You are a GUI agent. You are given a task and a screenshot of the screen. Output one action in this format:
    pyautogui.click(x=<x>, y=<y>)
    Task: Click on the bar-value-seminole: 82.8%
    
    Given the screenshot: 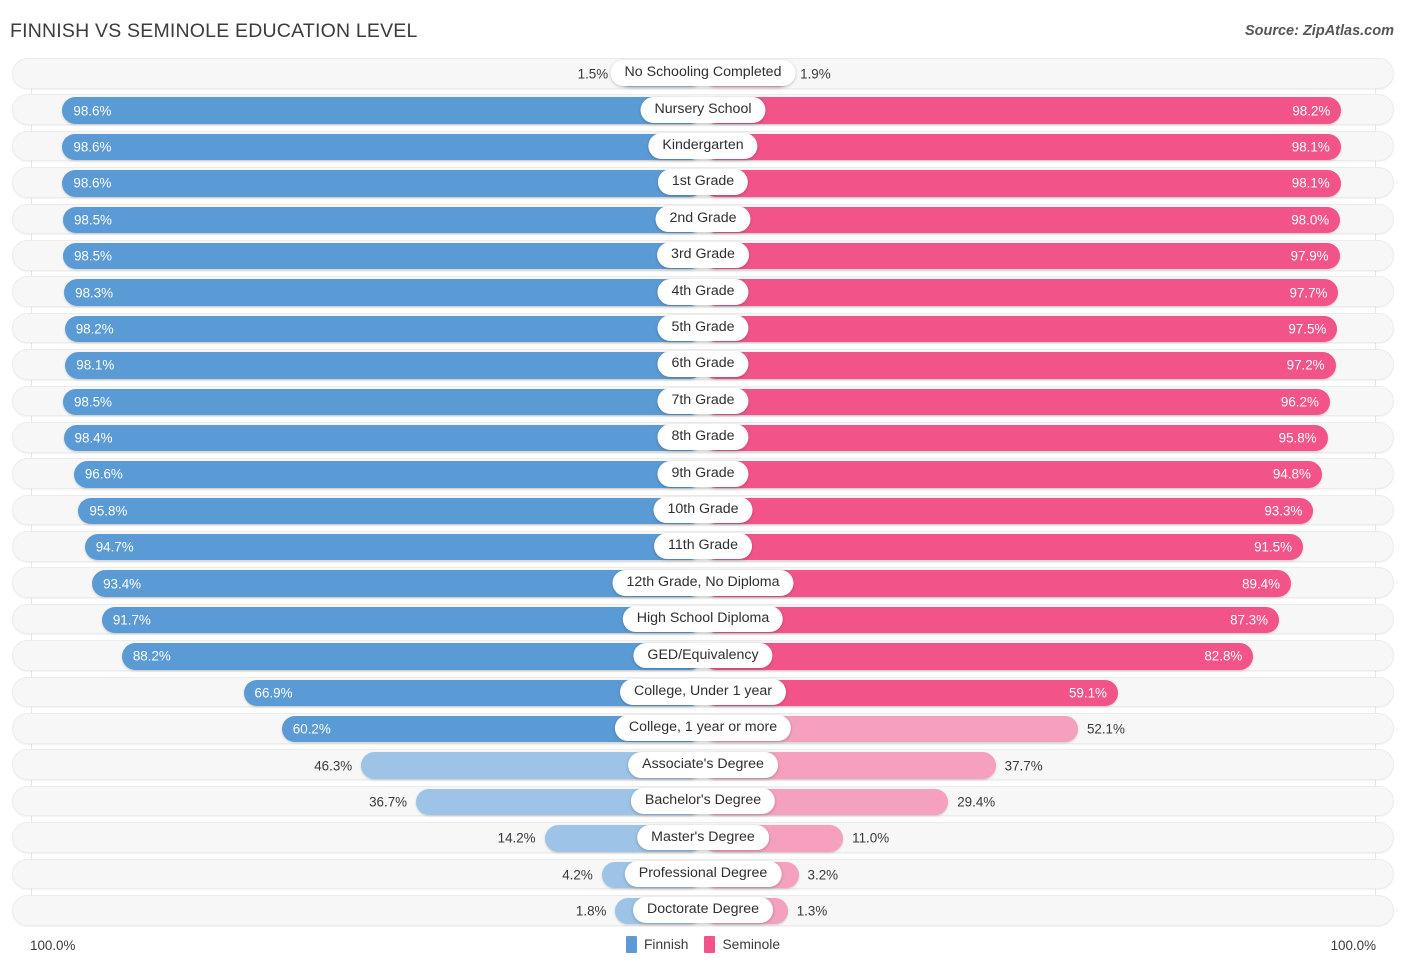 What is the action you would take?
    pyautogui.click(x=1223, y=656)
    